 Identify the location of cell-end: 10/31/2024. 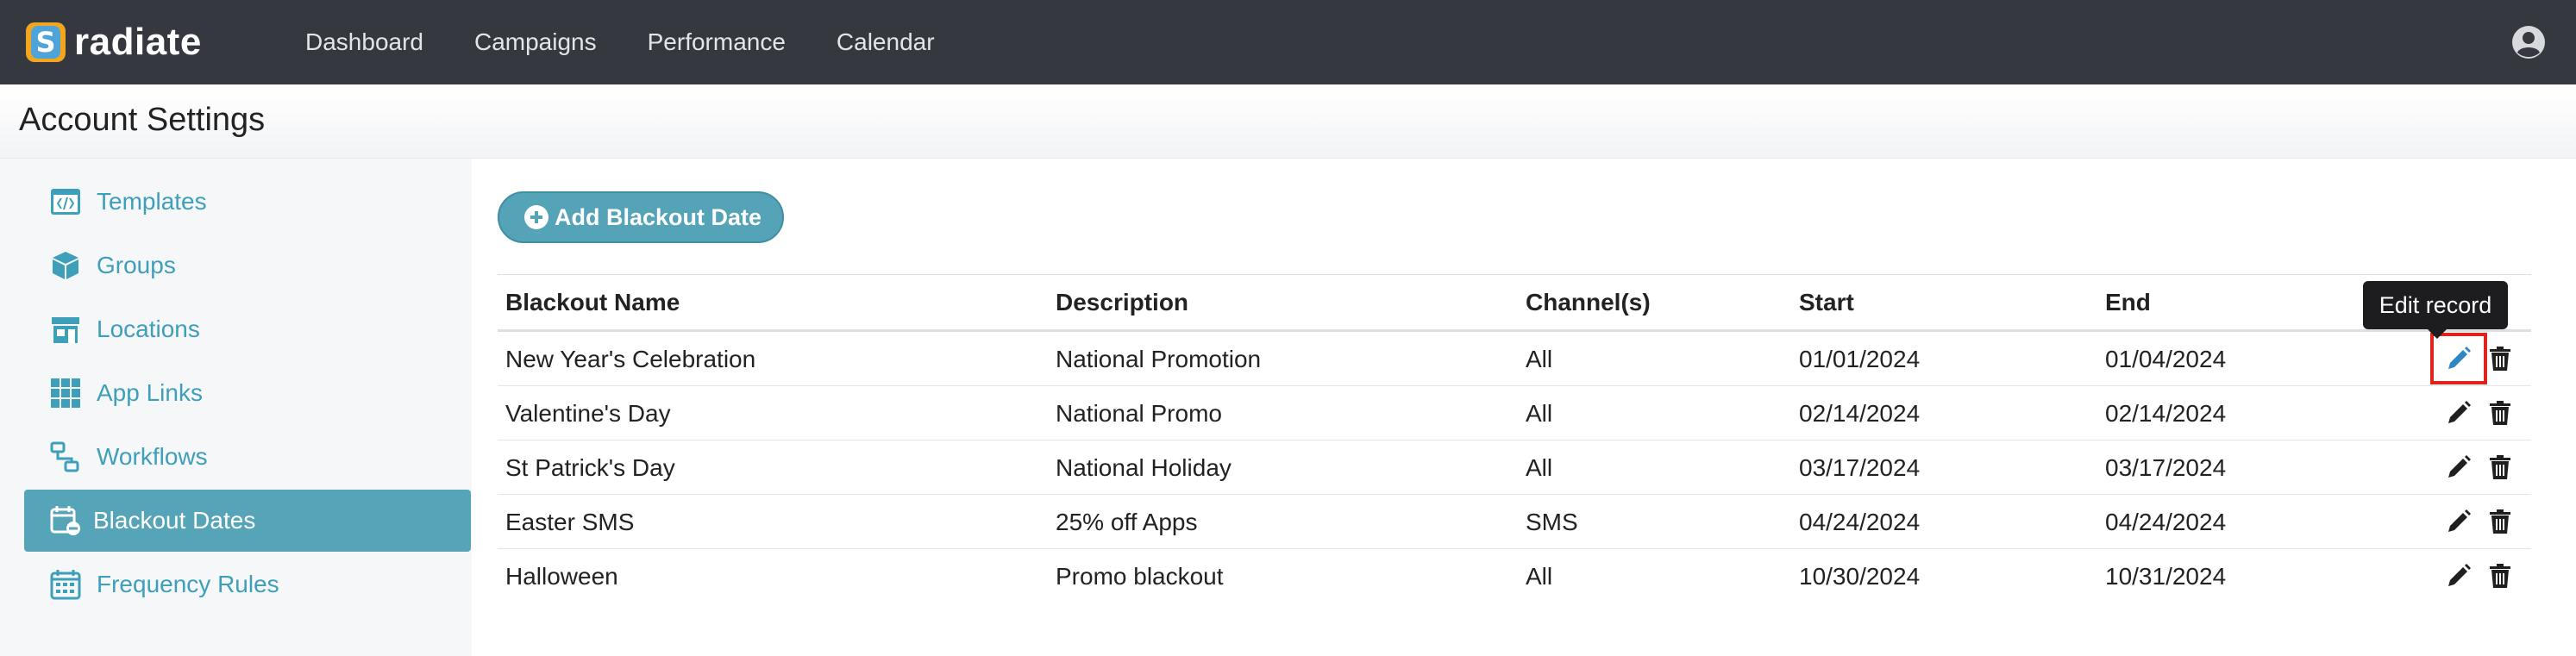
(2166, 576).